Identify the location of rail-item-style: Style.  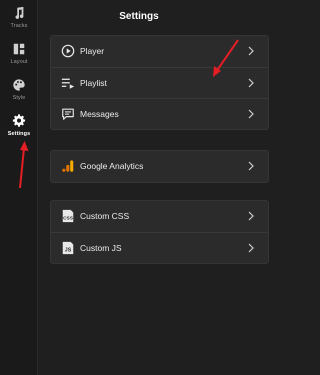
(19, 94).